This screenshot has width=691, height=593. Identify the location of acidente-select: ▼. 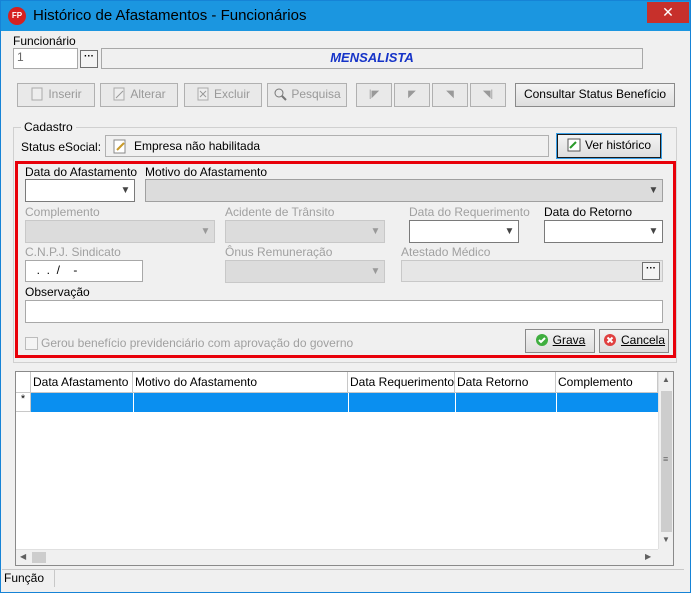
(305, 231).